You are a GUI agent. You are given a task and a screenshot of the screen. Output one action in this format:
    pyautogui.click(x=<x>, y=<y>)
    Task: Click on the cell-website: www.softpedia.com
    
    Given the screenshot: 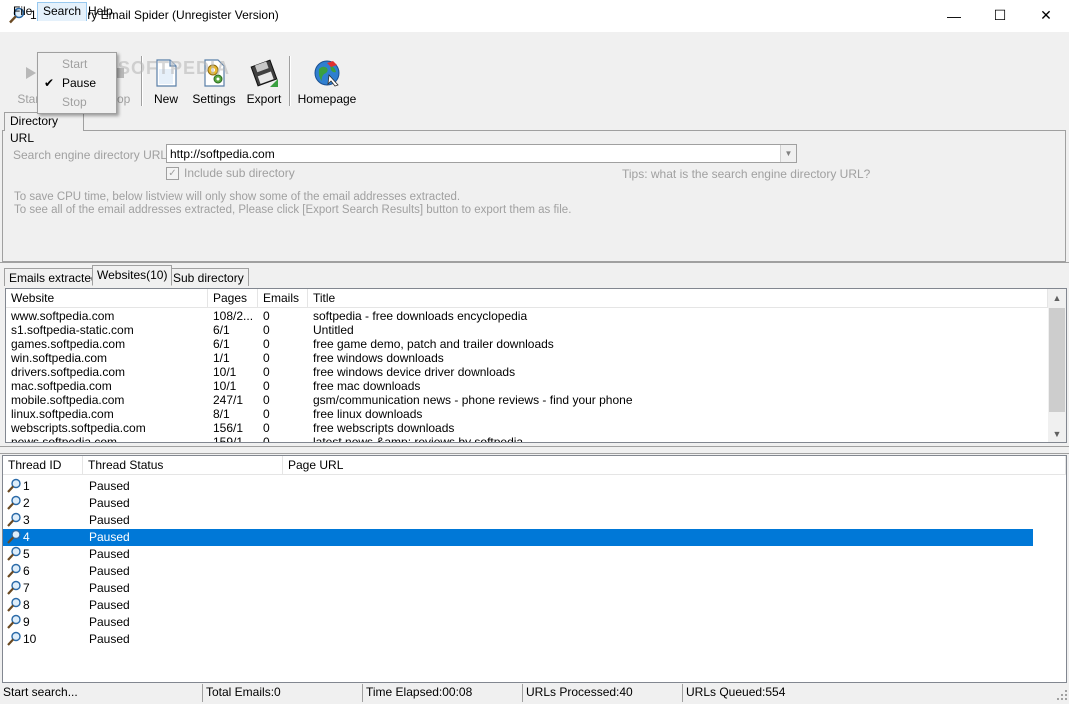 What is the action you would take?
    pyautogui.click(x=63, y=316)
    